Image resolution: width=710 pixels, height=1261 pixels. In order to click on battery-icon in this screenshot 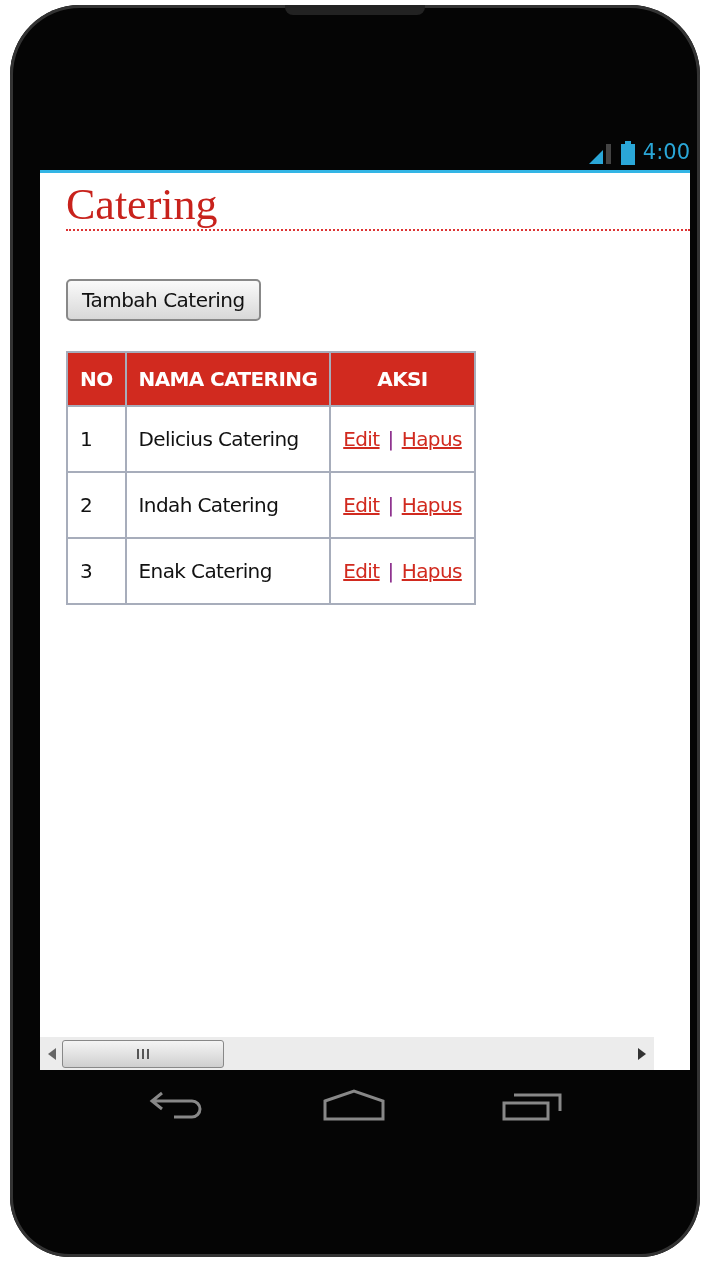, I will do `click(627, 152)`.